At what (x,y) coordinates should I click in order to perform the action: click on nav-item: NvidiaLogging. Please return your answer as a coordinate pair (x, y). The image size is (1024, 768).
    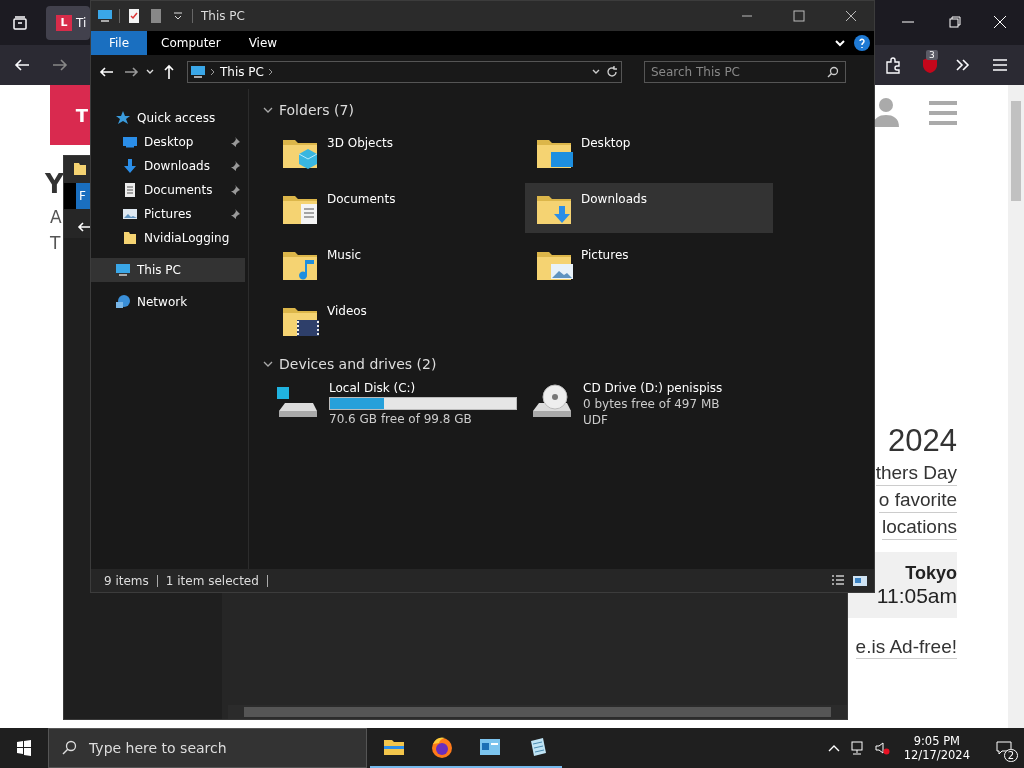
    Looking at the image, I should click on (168, 238).